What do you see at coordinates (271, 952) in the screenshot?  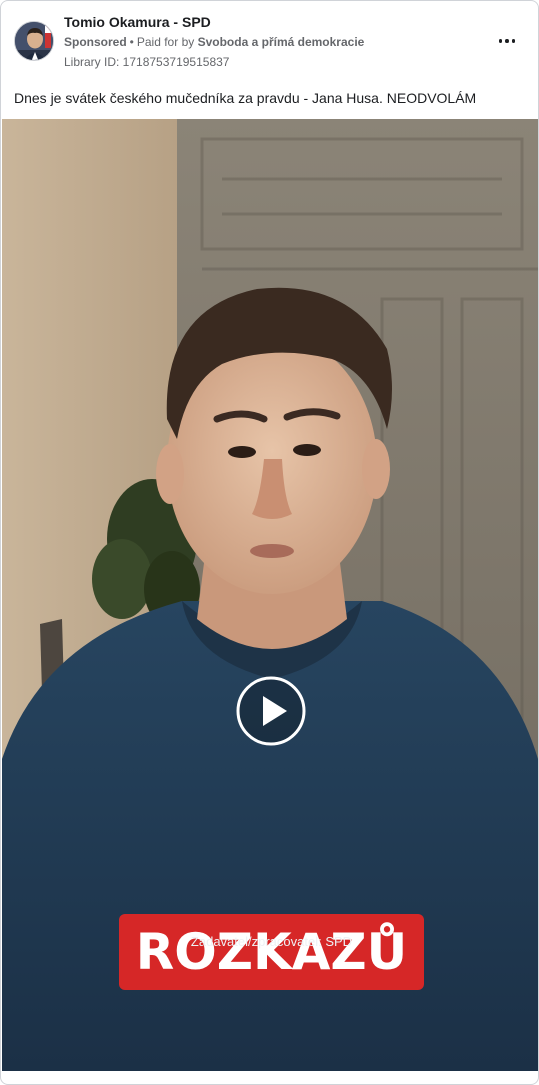 I see `video-caption-banner: ROZKAZŮ` at bounding box center [271, 952].